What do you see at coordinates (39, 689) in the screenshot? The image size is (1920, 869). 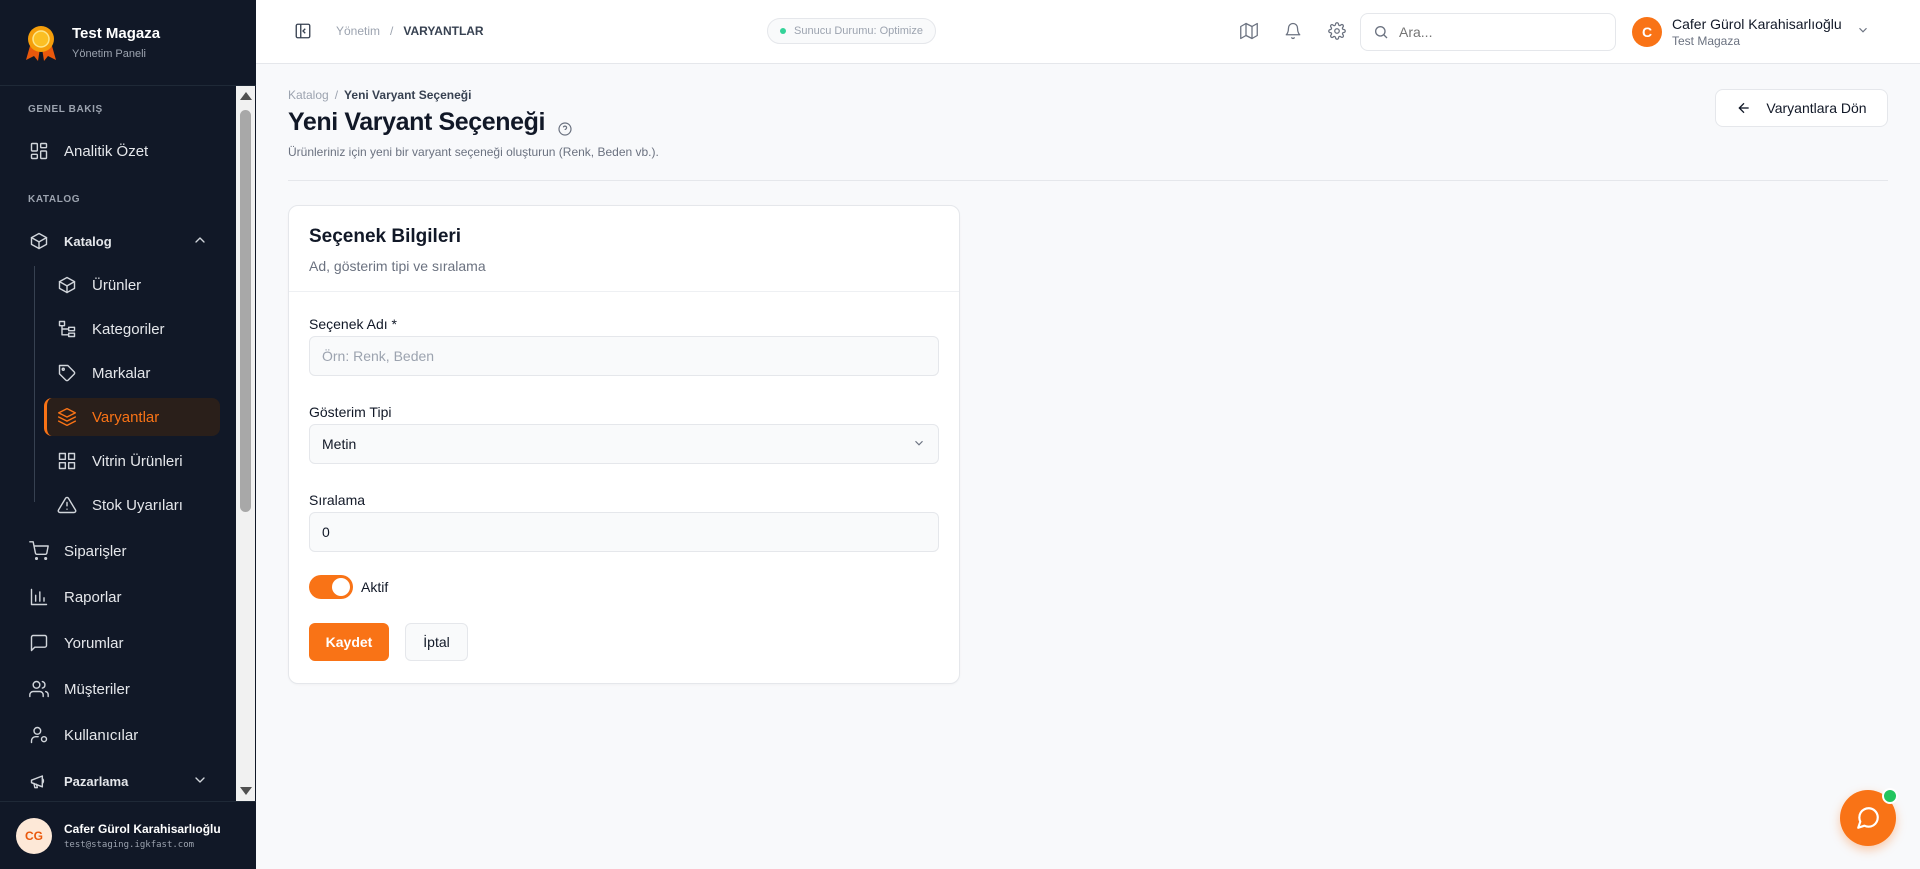 I see `users-icon` at bounding box center [39, 689].